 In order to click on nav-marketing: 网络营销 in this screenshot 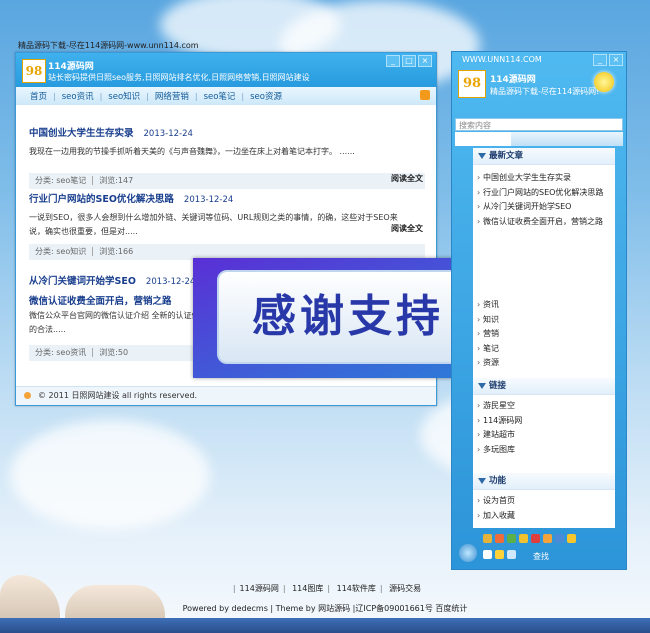, I will do `click(172, 96)`.